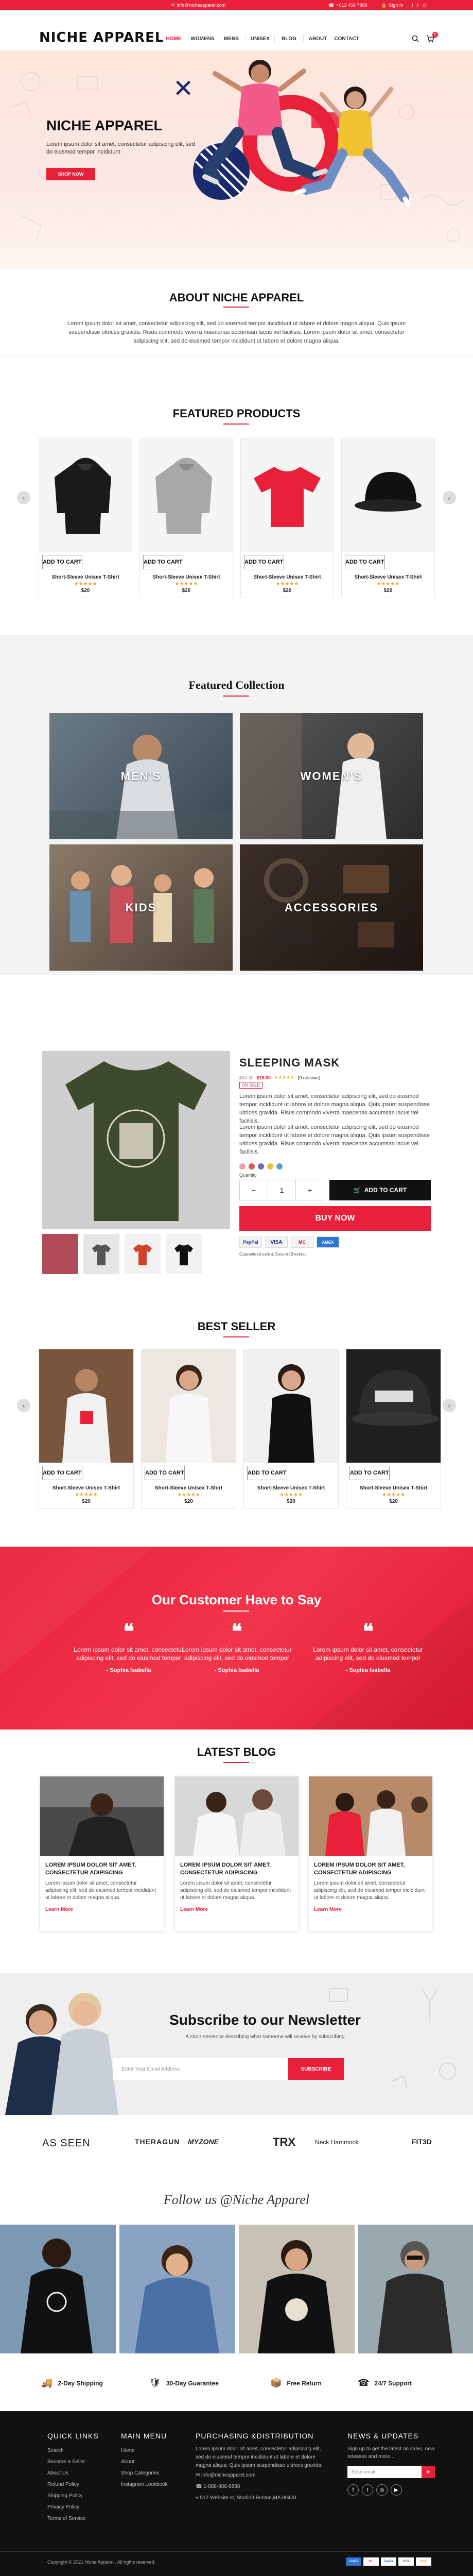 The width and height of the screenshot is (473, 2576). I want to click on footer-link: About Us, so click(73, 2473).